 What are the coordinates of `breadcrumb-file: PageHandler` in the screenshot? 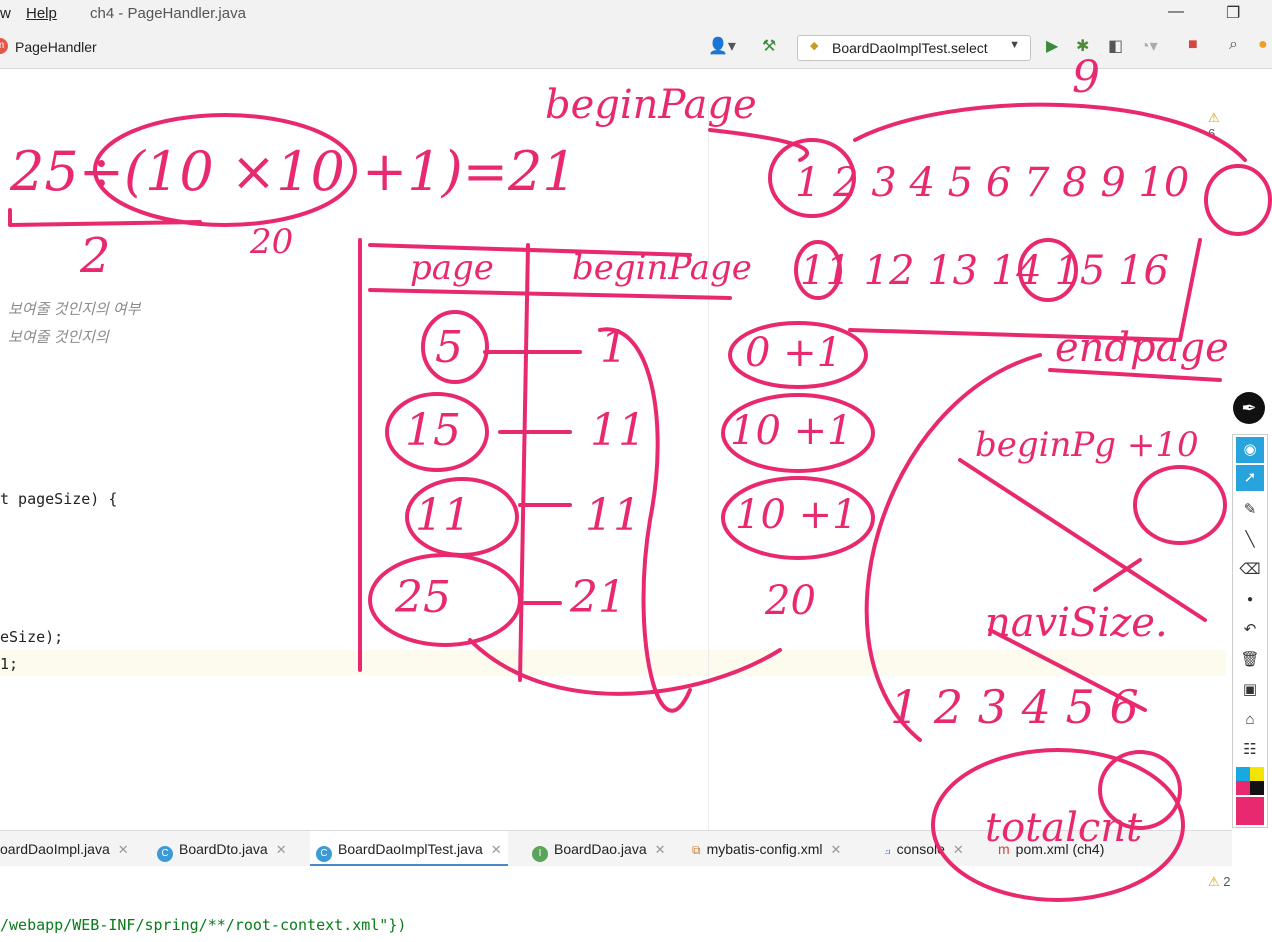 It's located at (56, 47).